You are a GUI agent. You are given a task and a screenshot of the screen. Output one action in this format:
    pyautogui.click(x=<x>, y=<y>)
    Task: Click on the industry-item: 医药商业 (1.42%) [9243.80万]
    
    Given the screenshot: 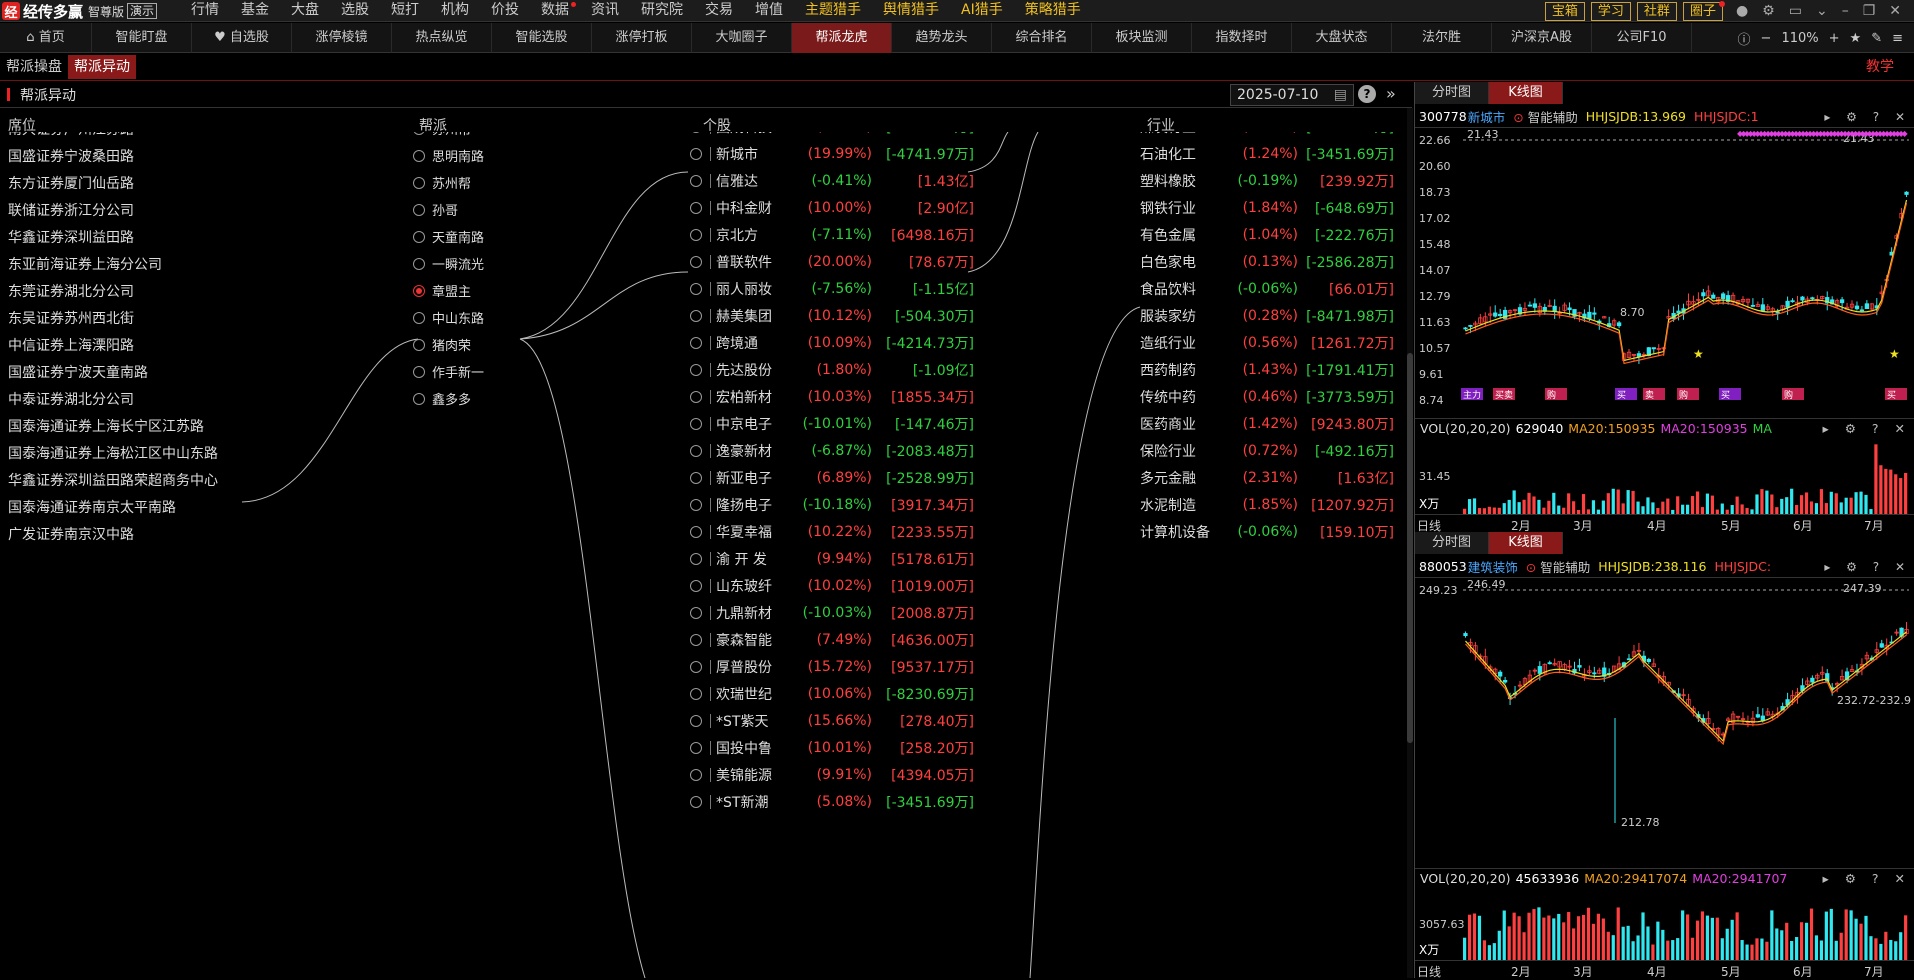 What is the action you would take?
    pyautogui.click(x=1267, y=424)
    